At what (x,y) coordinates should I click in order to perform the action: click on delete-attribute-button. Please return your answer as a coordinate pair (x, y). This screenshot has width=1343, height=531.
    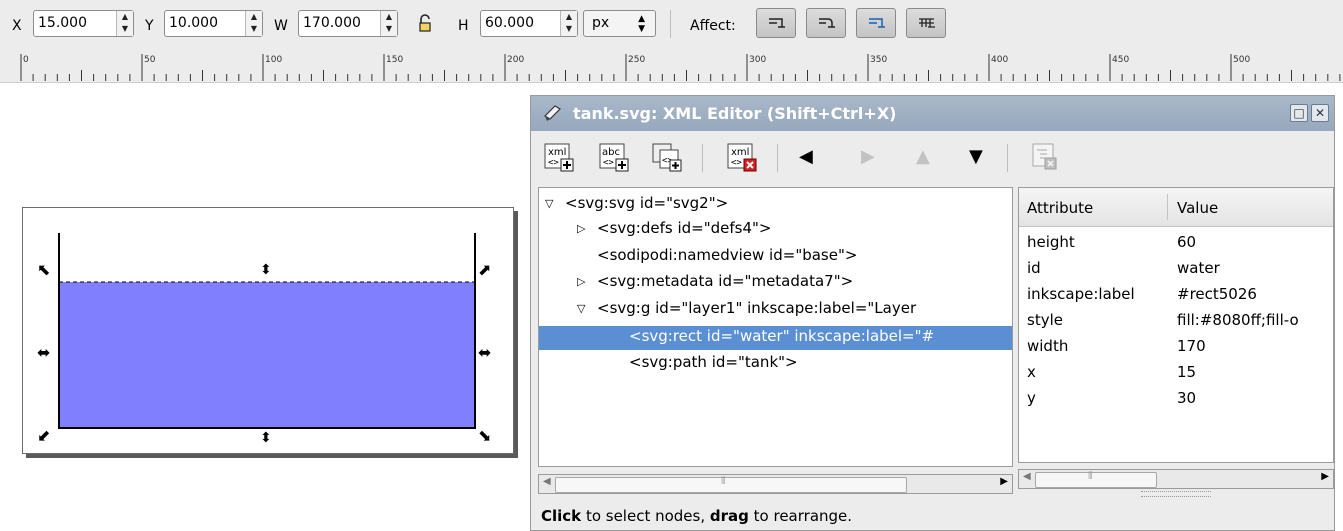
    Looking at the image, I should click on (1048, 158).